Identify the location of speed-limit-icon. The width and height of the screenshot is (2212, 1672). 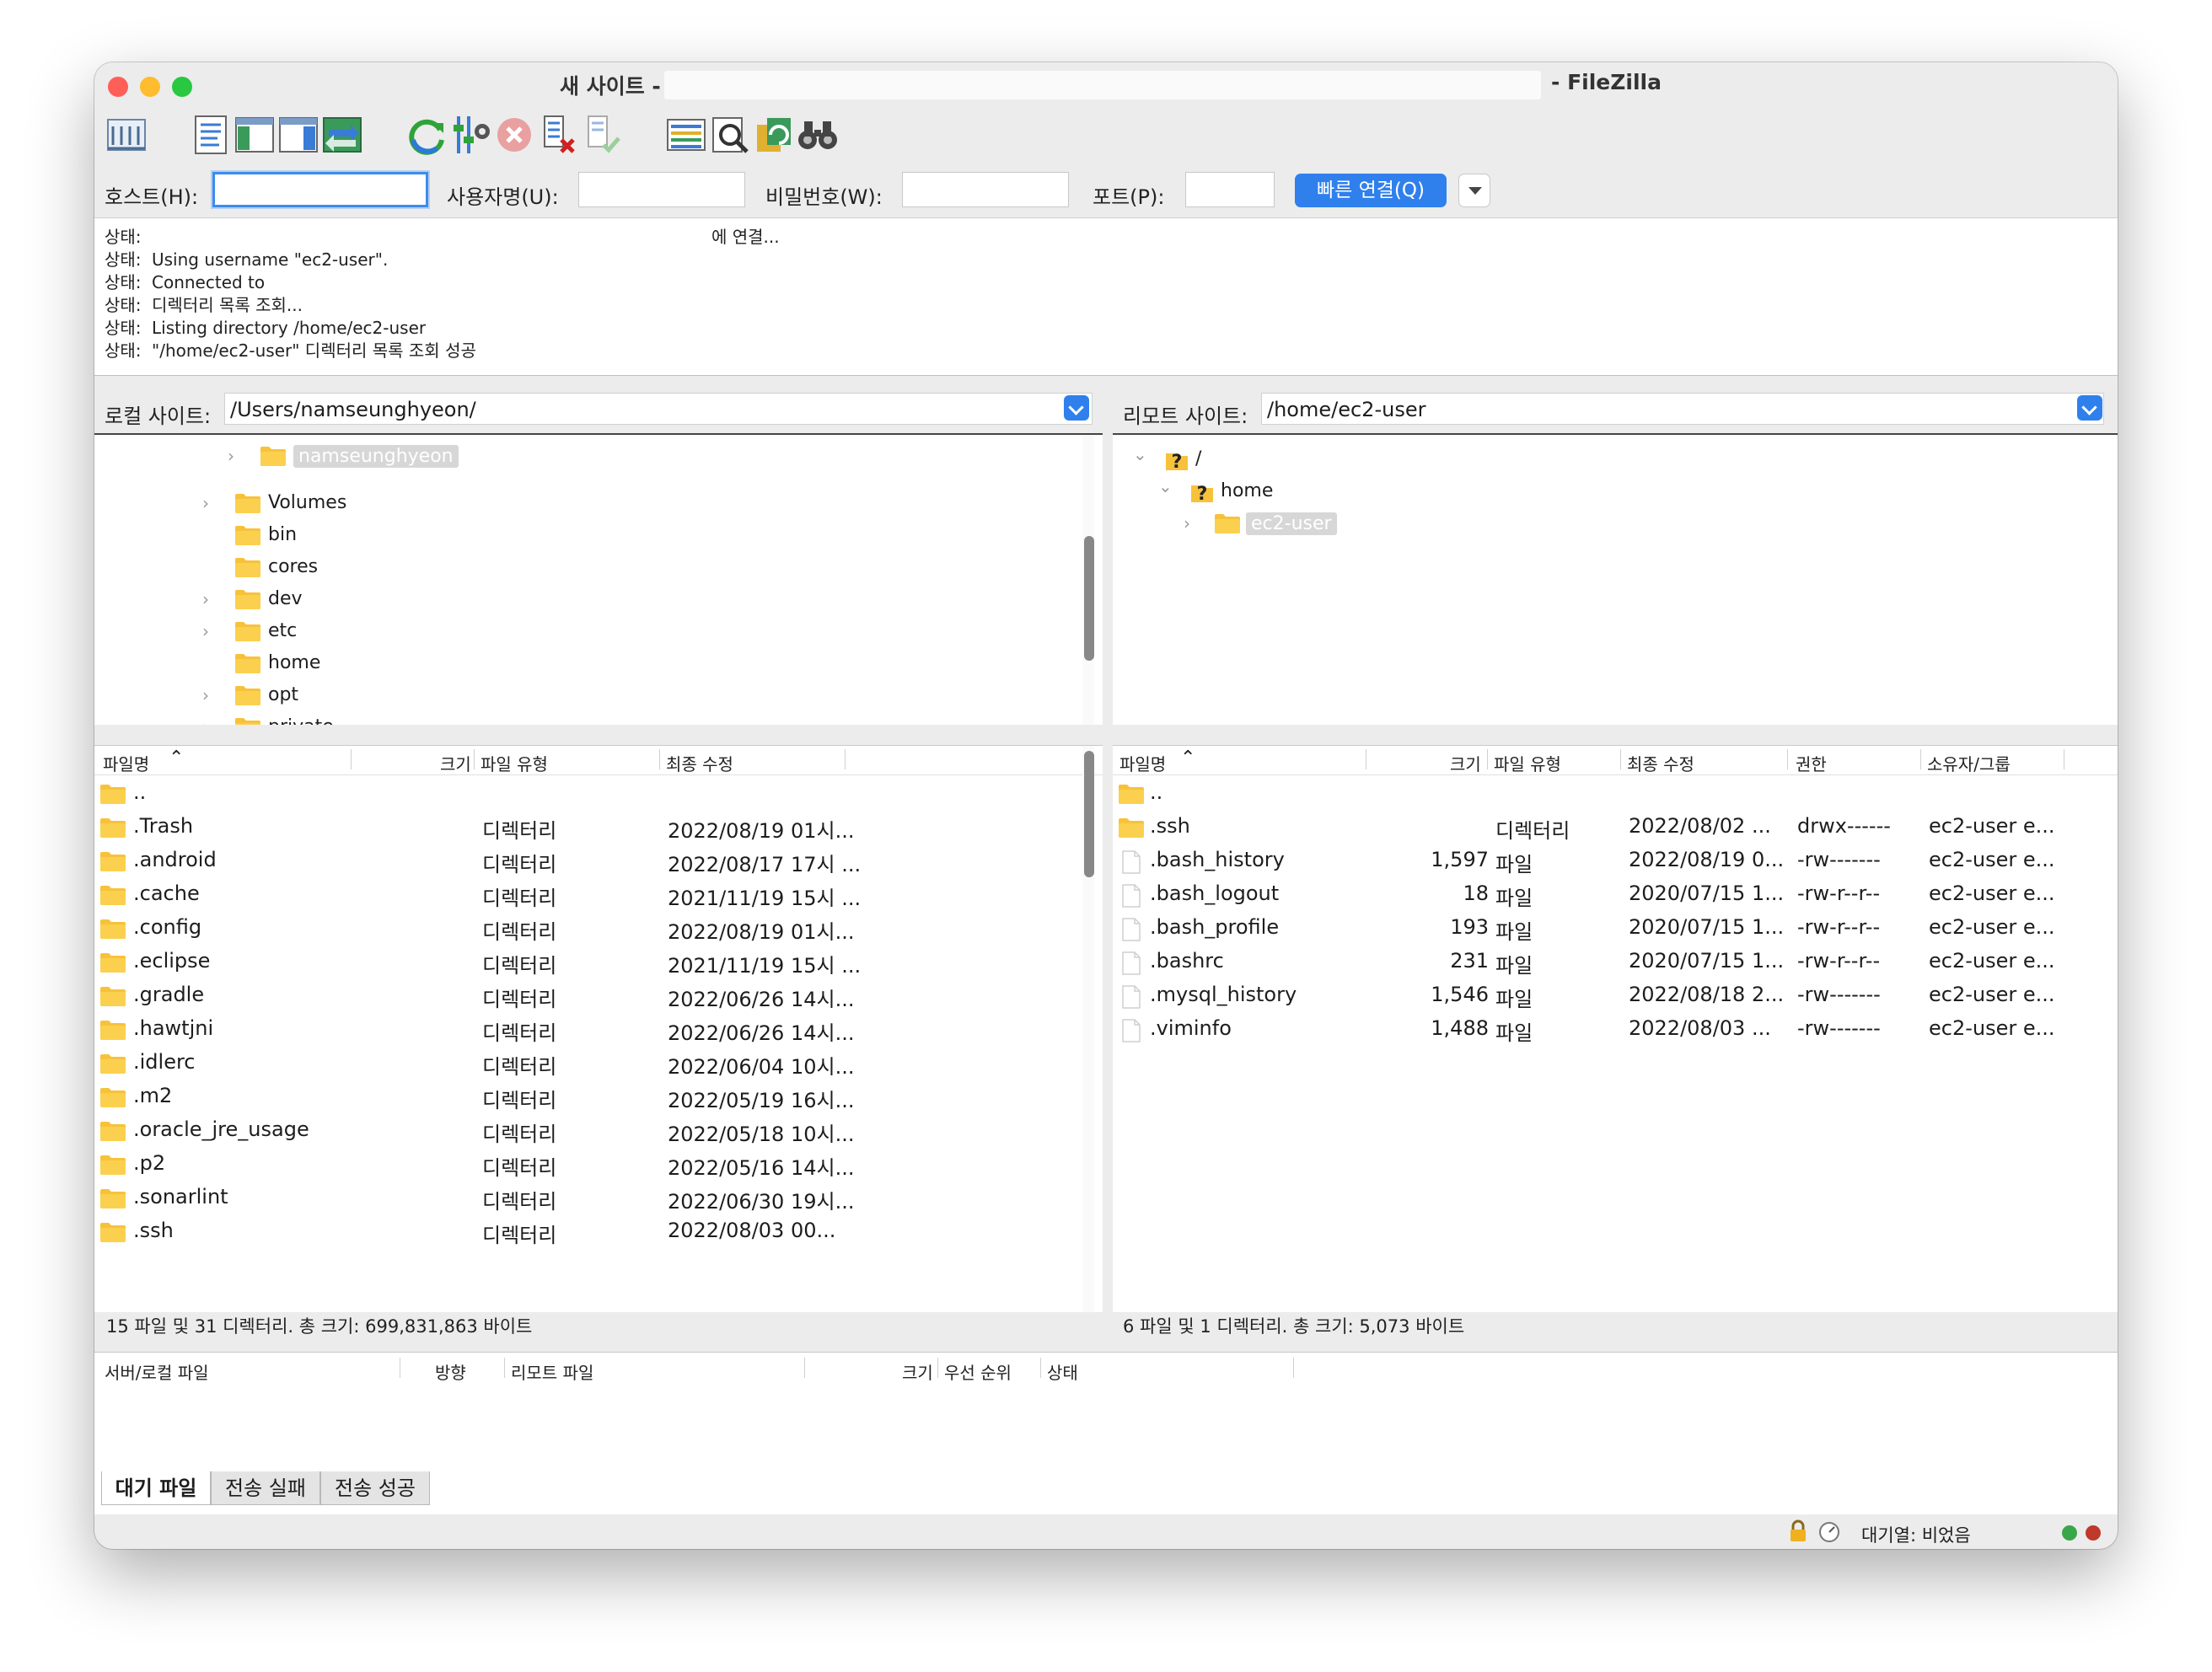
(1829, 1532).